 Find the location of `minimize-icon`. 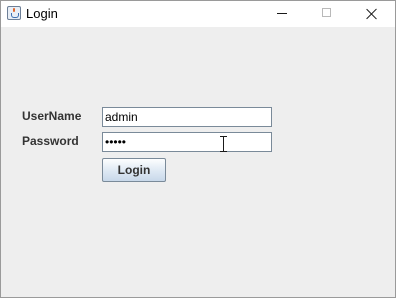

minimize-icon is located at coordinates (282, 13).